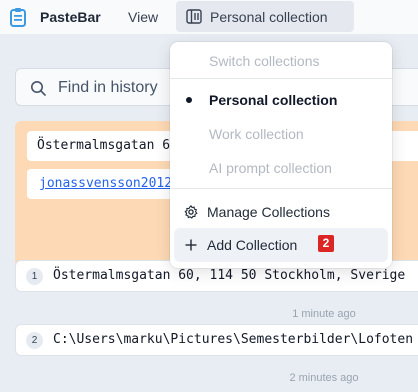 The width and height of the screenshot is (418, 392). Describe the element at coordinates (256, 134) in the screenshot. I see `dropdown-item-label: Work collection` at that location.